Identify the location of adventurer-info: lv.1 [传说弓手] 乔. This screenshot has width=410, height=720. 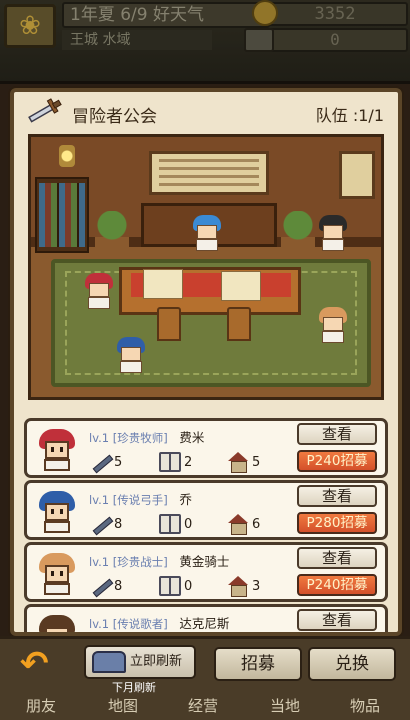
(140, 498).